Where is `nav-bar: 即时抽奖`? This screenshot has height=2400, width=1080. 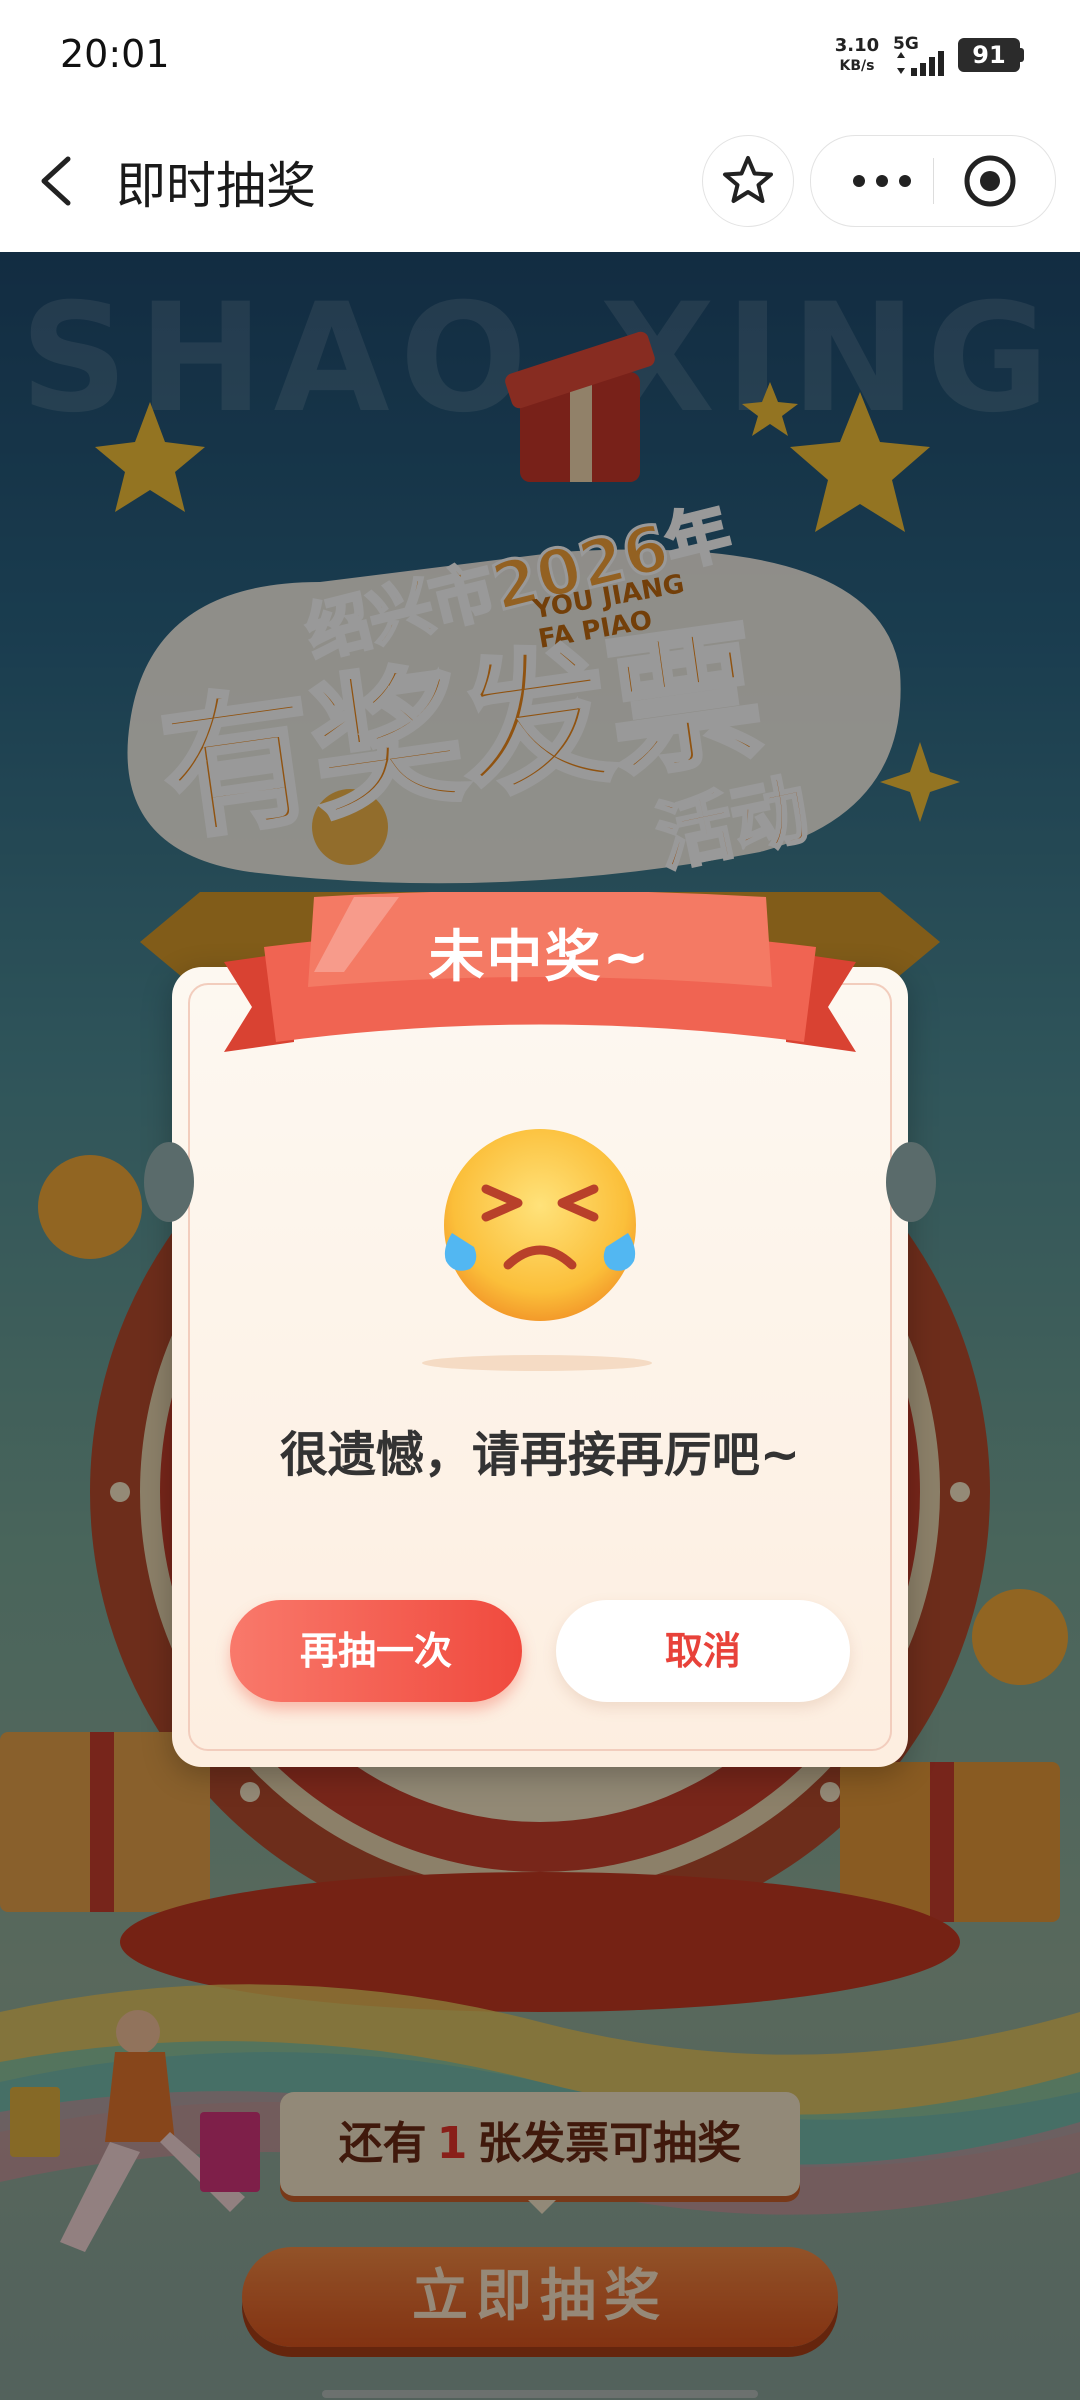 nav-bar: 即时抽奖 is located at coordinates (540, 181).